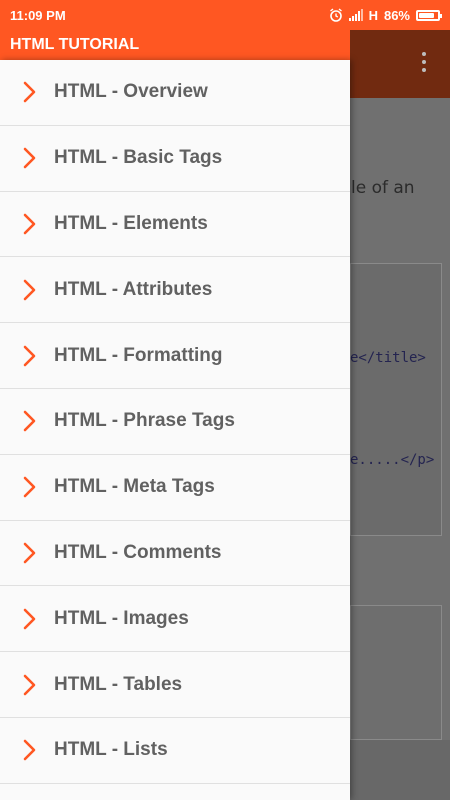 The image size is (450, 800). I want to click on drawer-item: HTML - Phrase Tags, so click(175, 422).